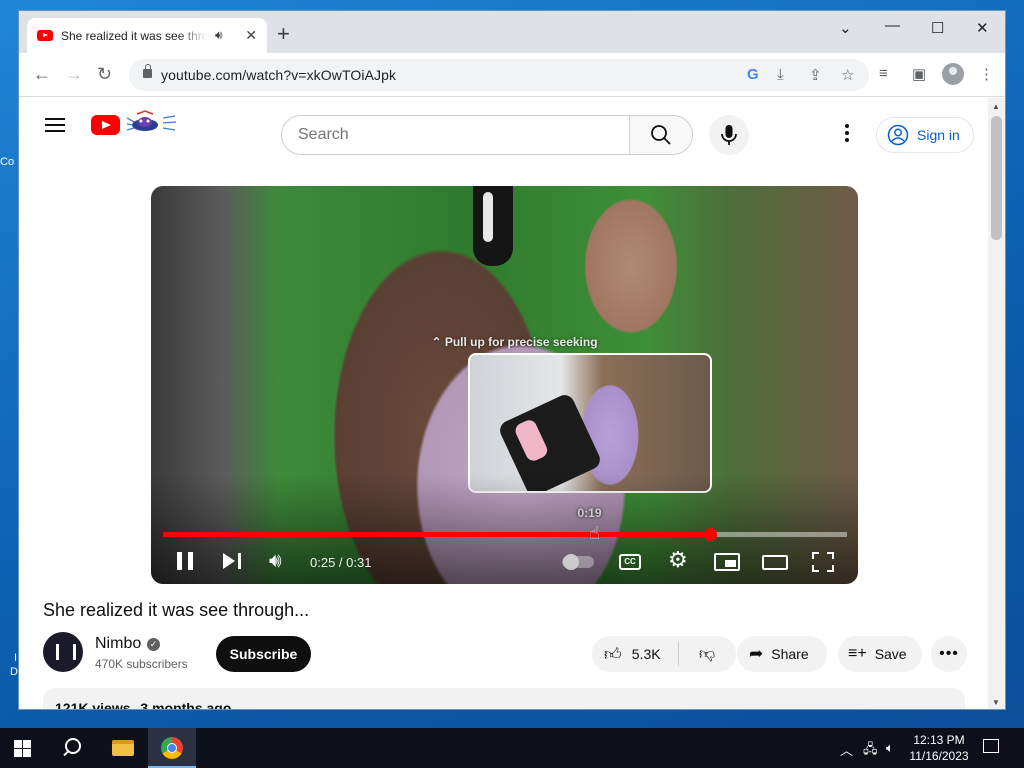 Image resolution: width=1024 pixels, height=768 pixels. I want to click on seek-preview-time: 0:19, so click(589, 513).